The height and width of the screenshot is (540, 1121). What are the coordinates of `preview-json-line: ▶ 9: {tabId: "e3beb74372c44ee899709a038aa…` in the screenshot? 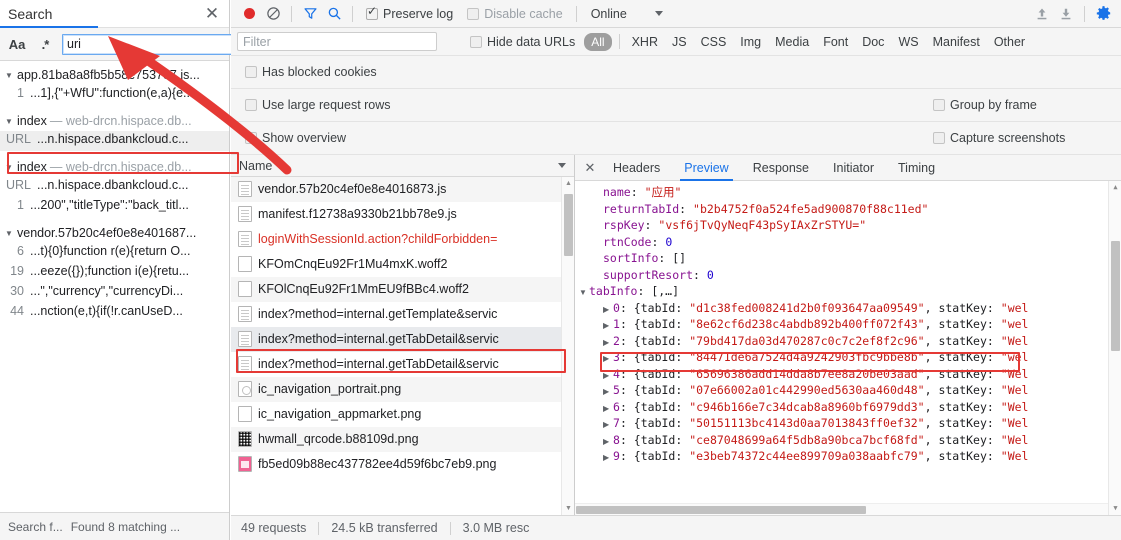 It's located at (841, 456).